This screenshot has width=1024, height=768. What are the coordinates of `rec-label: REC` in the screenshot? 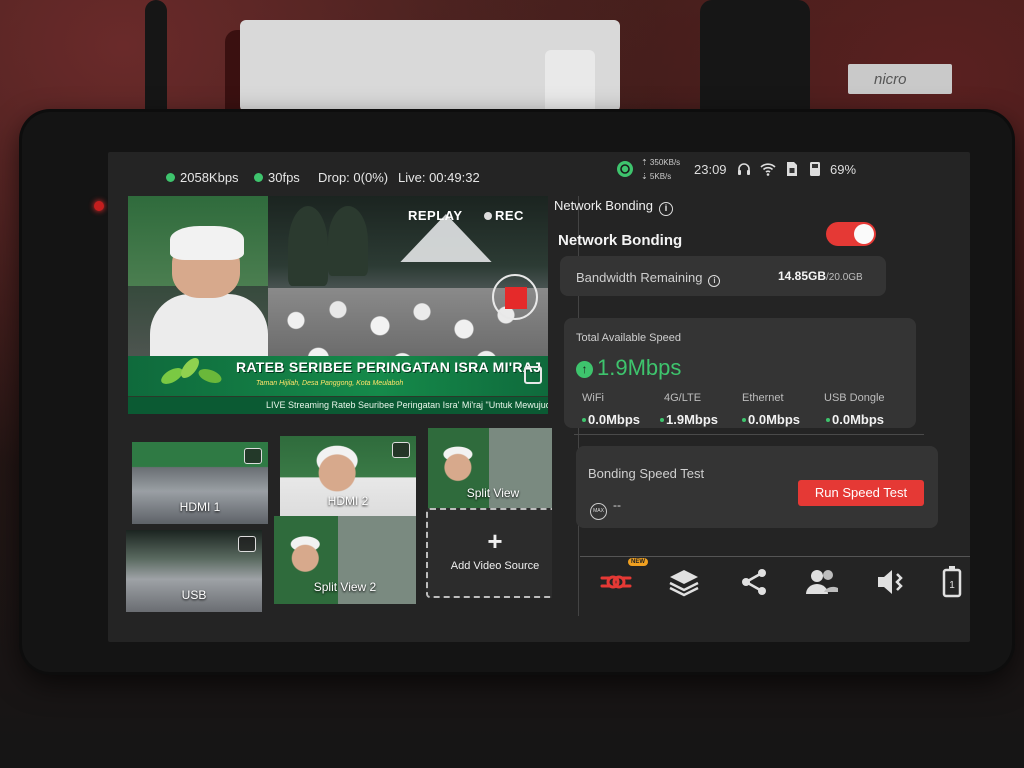 It's located at (509, 215).